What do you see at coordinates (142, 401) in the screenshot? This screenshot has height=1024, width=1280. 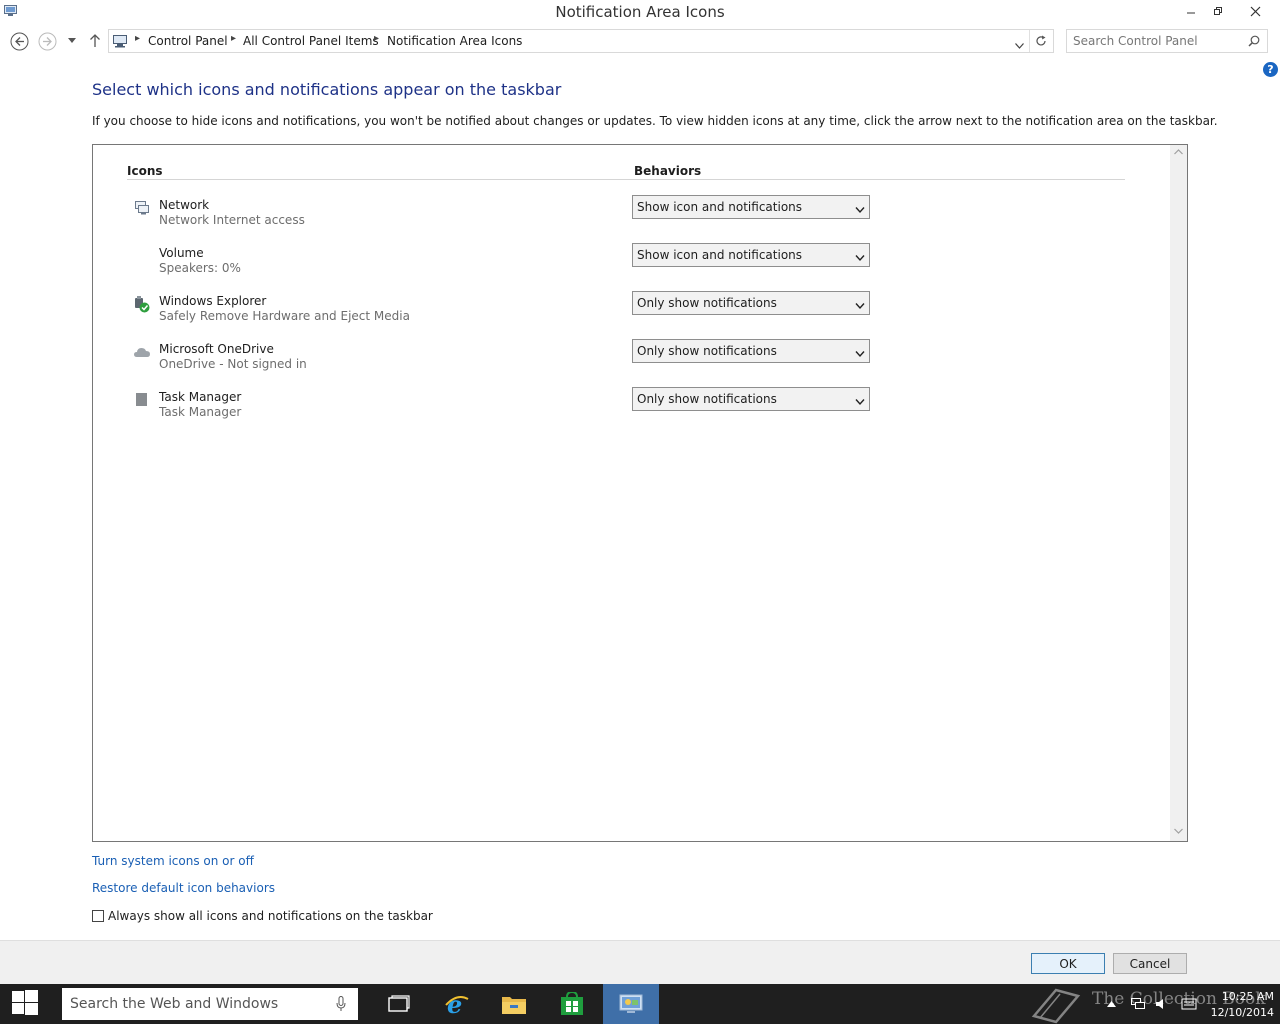 I see `task-manager-icon` at bounding box center [142, 401].